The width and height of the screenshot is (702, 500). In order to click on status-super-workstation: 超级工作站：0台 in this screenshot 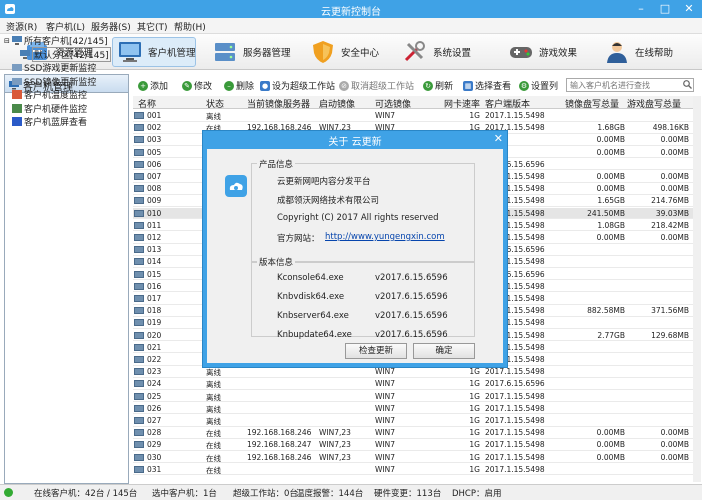, I will do `click(265, 494)`.